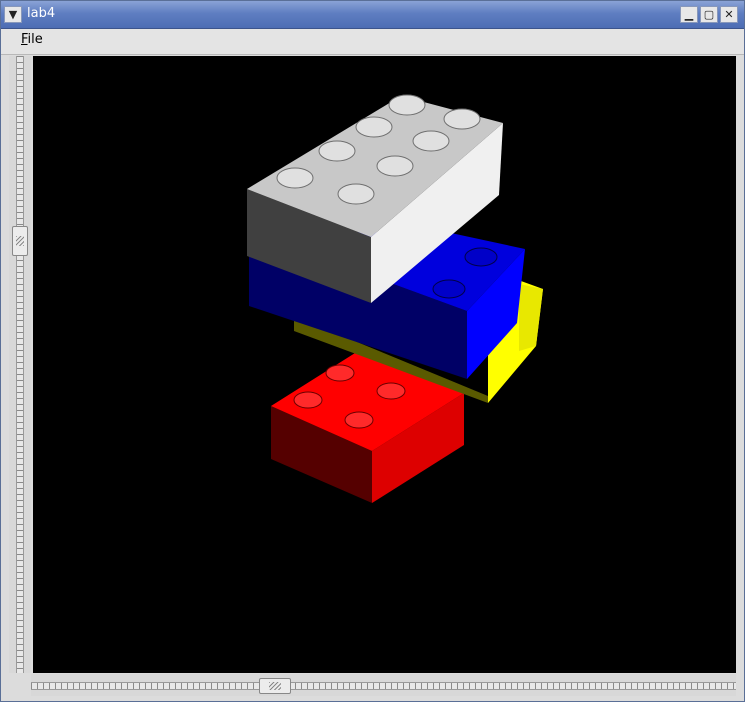 The image size is (745, 702). I want to click on window-menu-button: ▼, so click(13, 14).